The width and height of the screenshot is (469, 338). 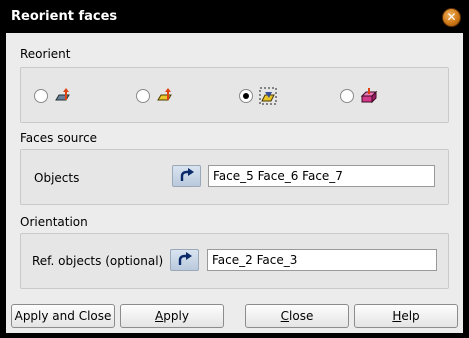 I want to click on ref-objects-field: Face_2 Face_3, so click(x=322, y=260).